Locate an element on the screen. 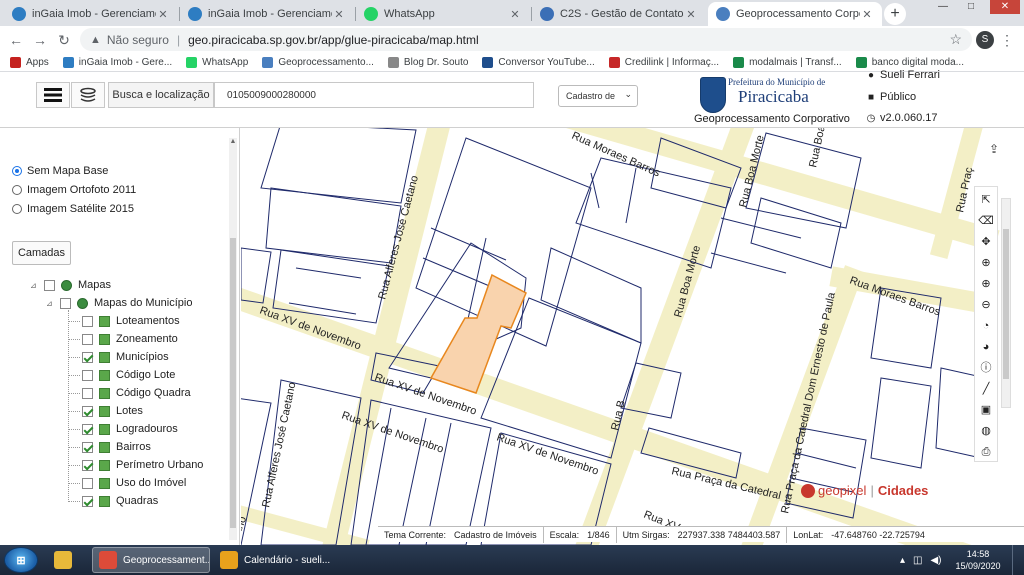  measure-line-icon: ╱ is located at coordinates (986, 389).